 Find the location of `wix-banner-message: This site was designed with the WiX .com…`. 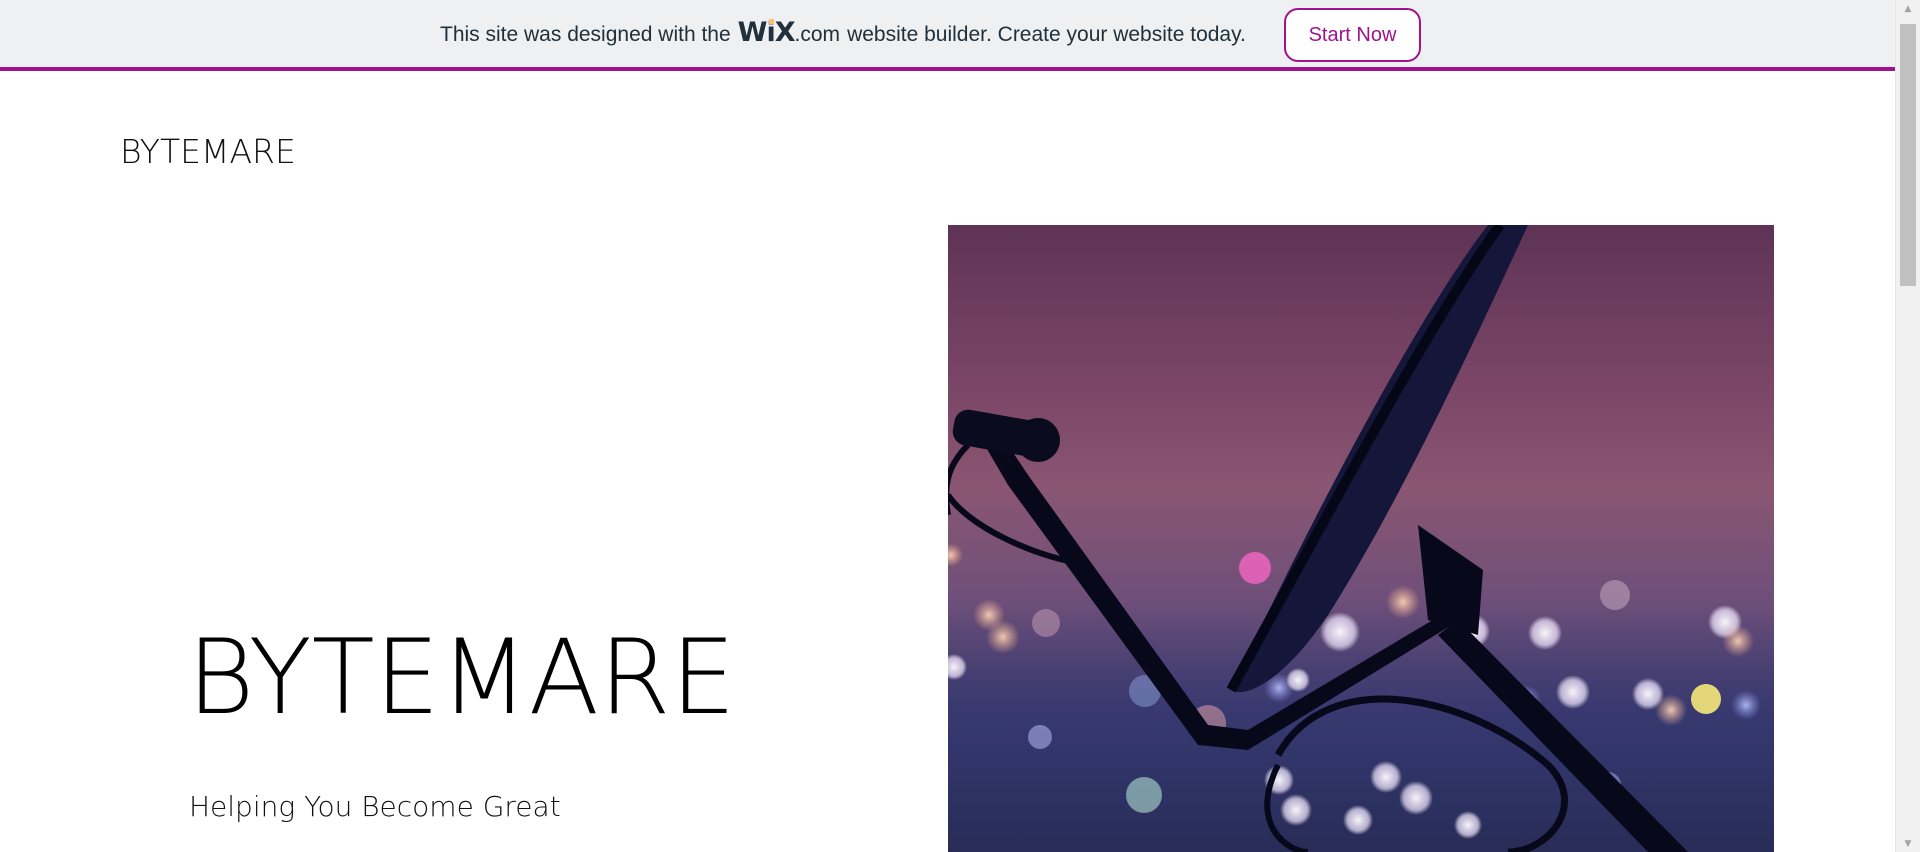

wix-banner-message: This site was designed with the WiX .com… is located at coordinates (843, 35).